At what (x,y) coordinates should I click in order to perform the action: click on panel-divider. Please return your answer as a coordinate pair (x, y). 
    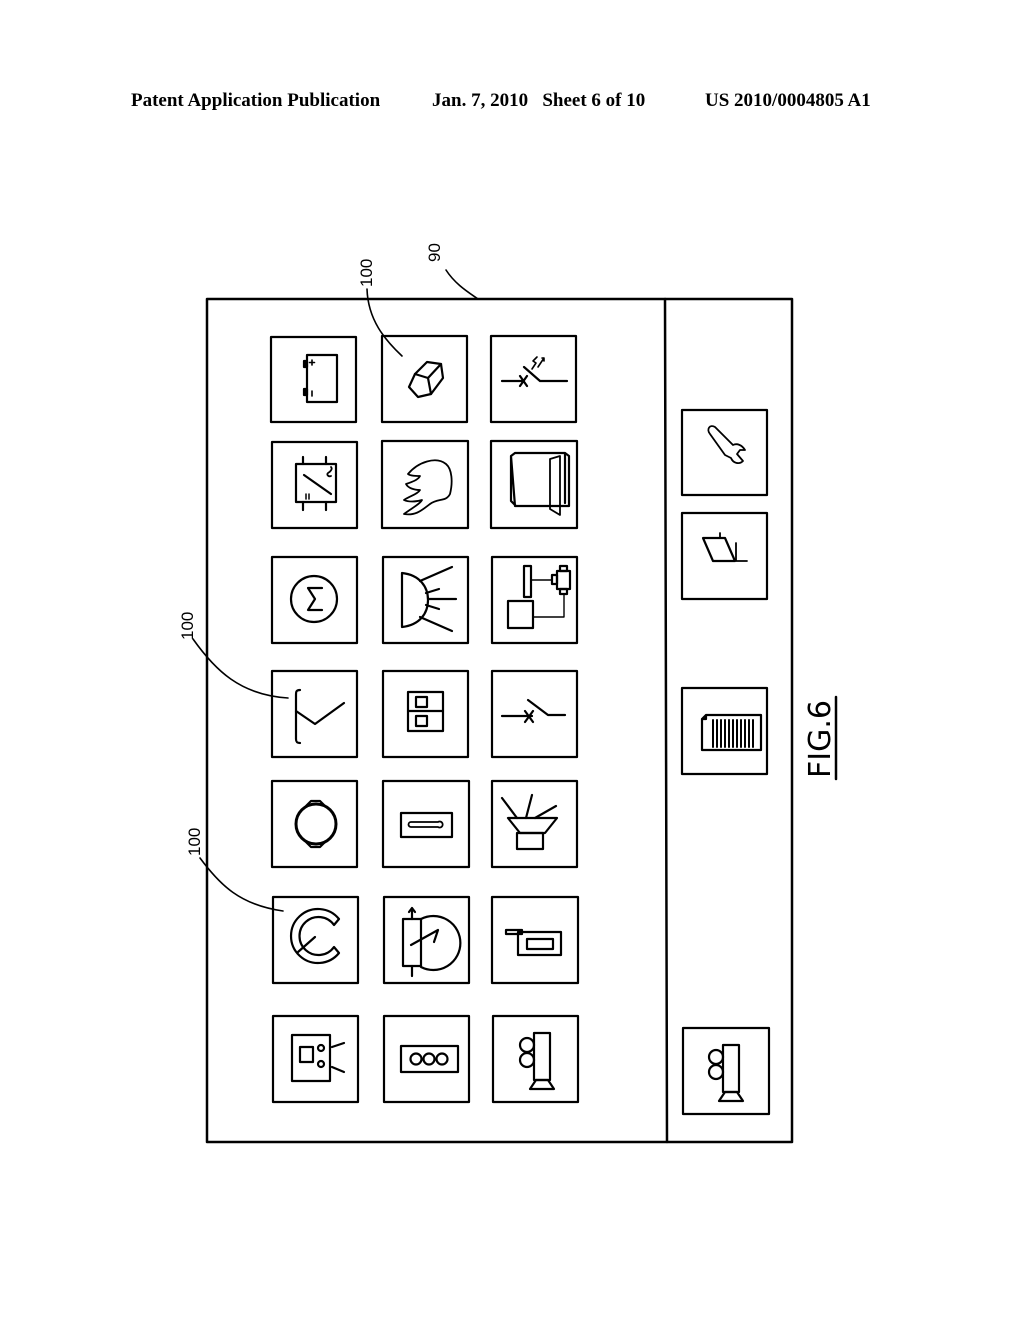
    Looking at the image, I should click on (666, 720).